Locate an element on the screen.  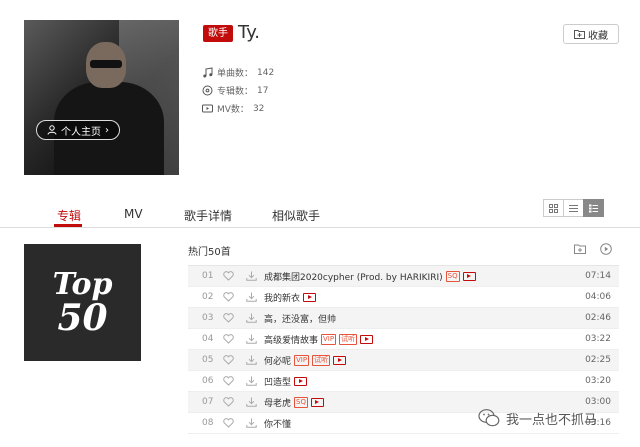
view-toggle is located at coordinates (573, 208).